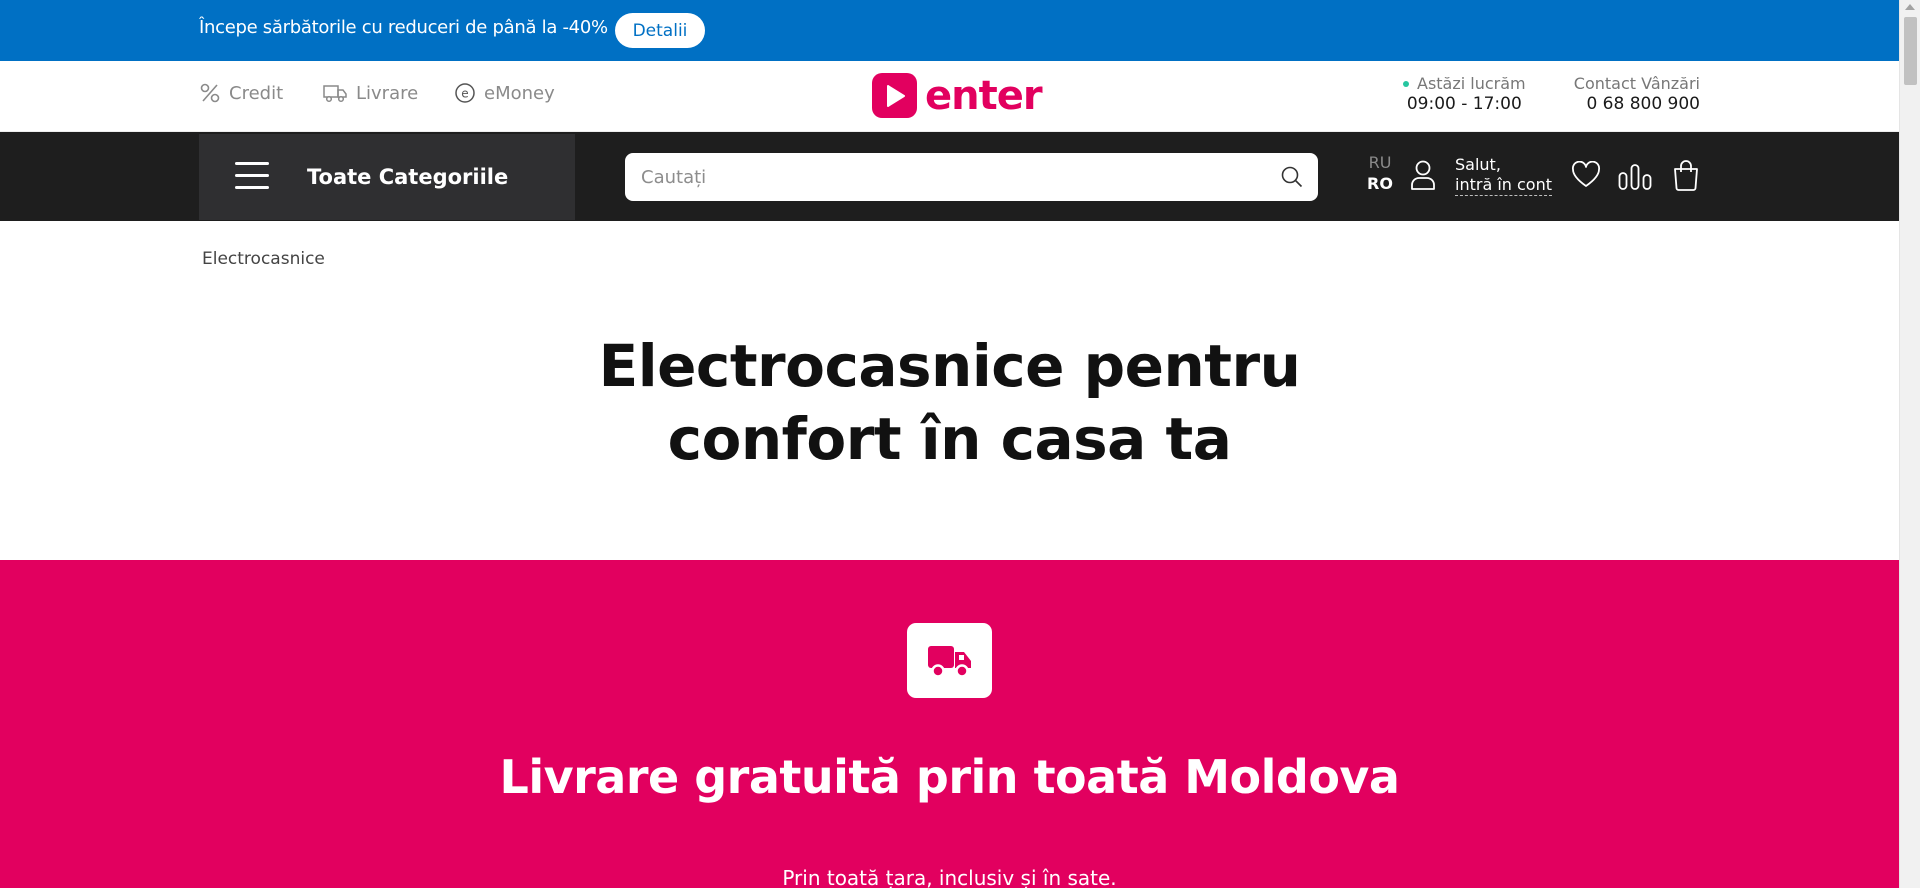 Image resolution: width=1920 pixels, height=888 pixels. I want to click on page-title-line-2: confort în casa ta, so click(949, 439).